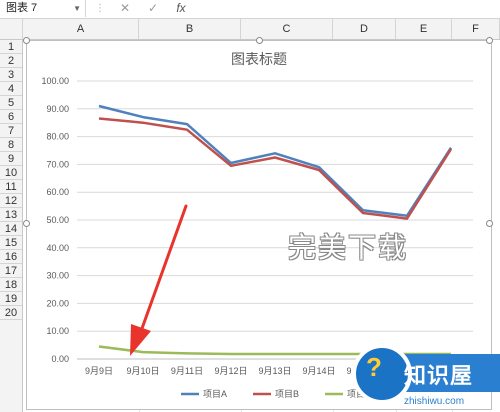 The image size is (500, 412). I want to click on logo-subtitle: zhishiwu.com, so click(434, 401).